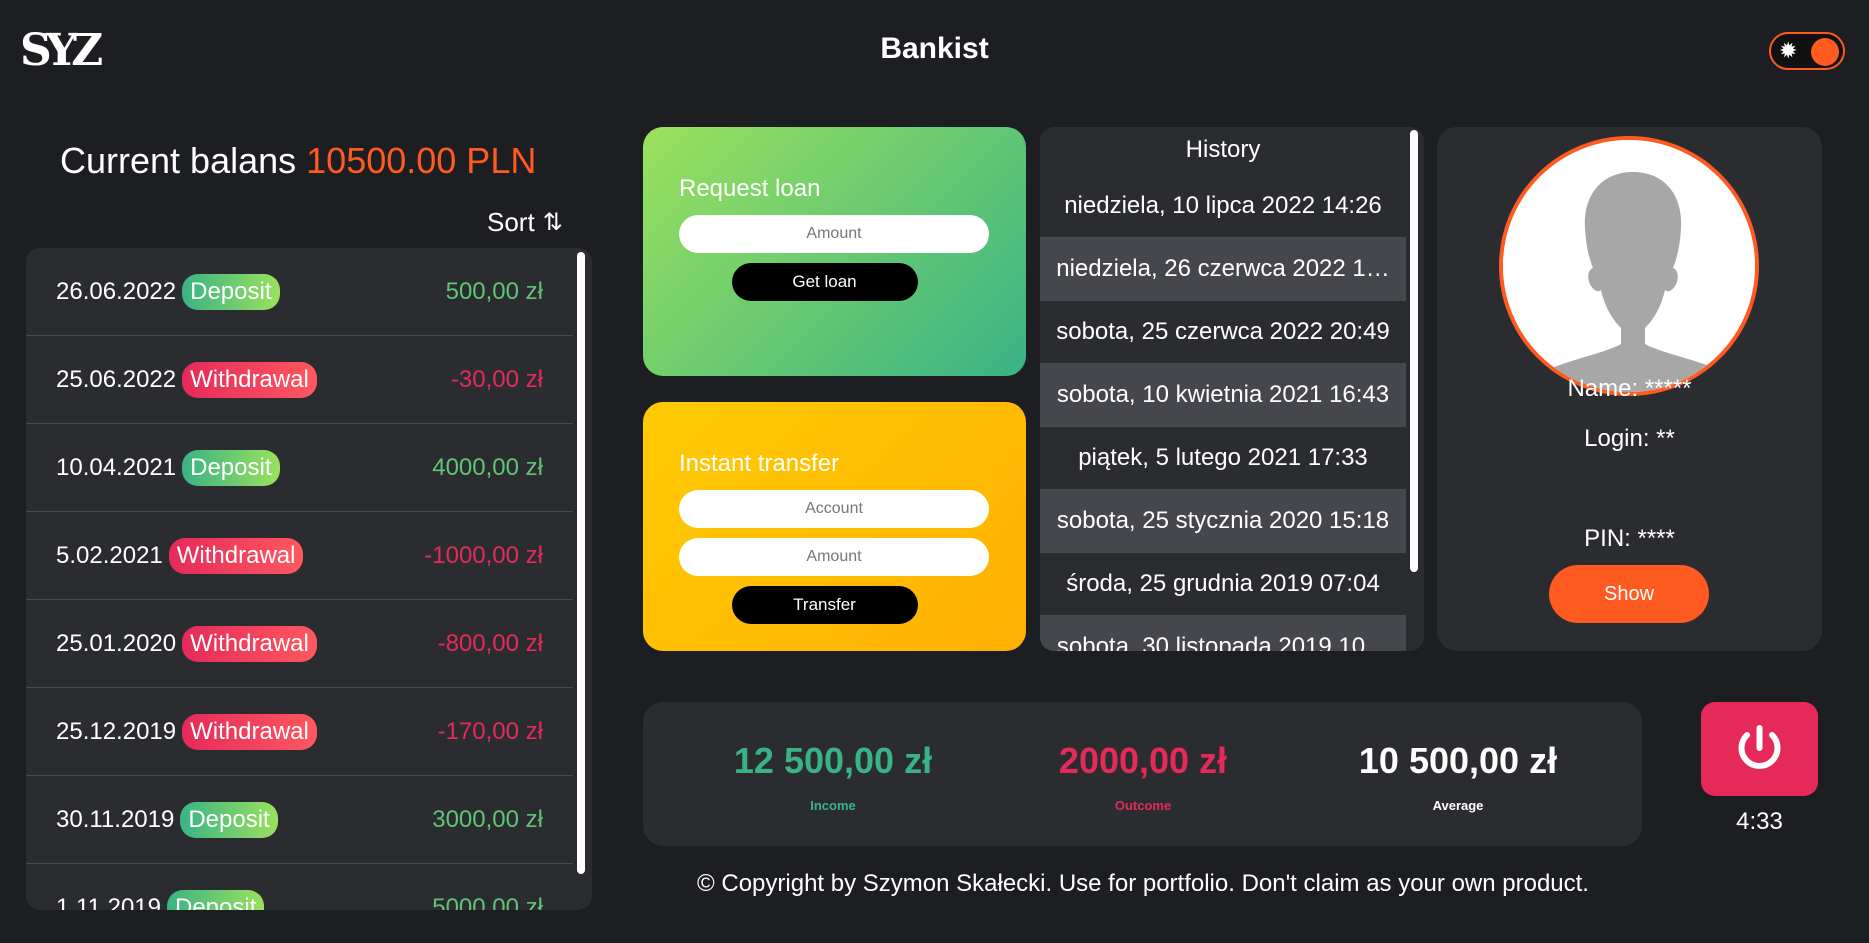  I want to click on movement-date: 30.11.2019, so click(115, 819).